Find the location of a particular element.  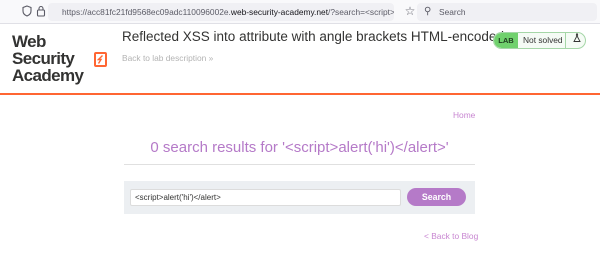

lab-status-widget: LAB Not solved is located at coordinates (539, 40).